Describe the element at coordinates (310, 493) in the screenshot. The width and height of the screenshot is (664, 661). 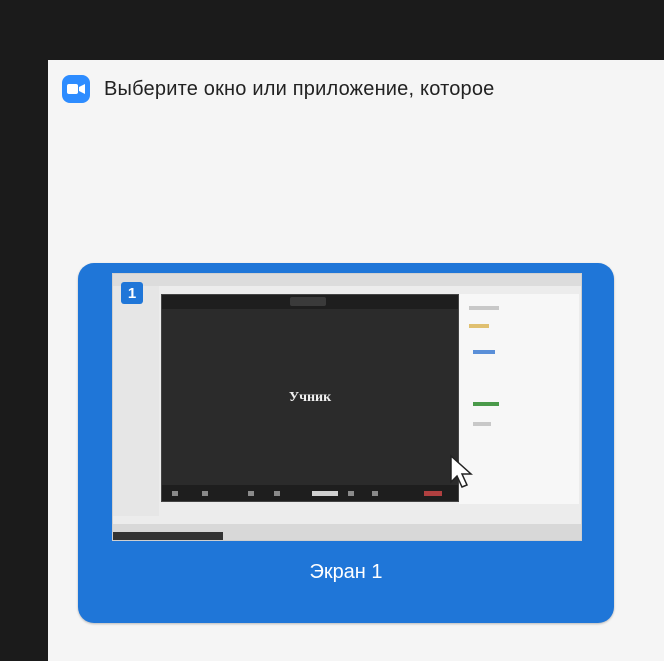
I see `thumbnail-window-toolbar` at that location.